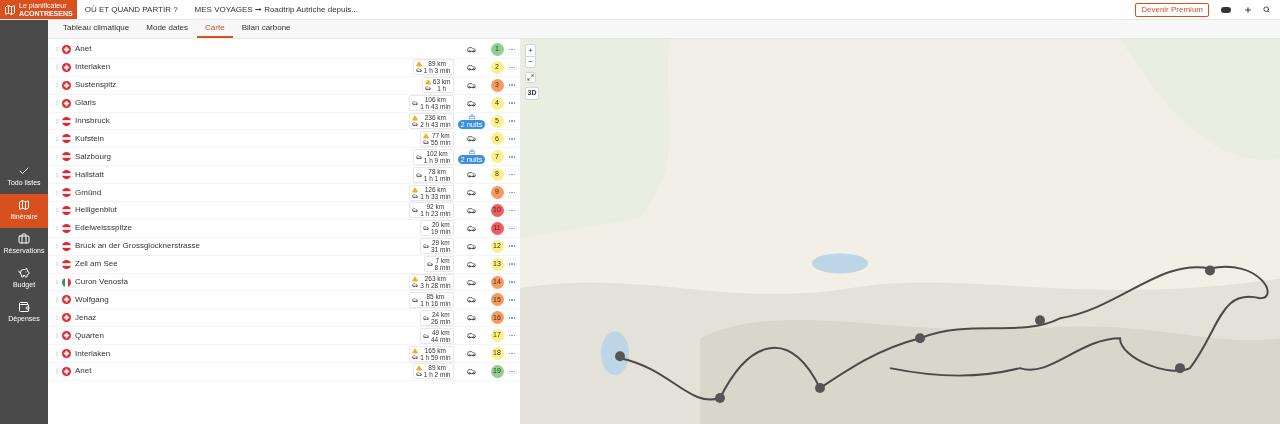 The height and width of the screenshot is (424, 1280). I want to click on stop-name: Gmünd, so click(88, 192).